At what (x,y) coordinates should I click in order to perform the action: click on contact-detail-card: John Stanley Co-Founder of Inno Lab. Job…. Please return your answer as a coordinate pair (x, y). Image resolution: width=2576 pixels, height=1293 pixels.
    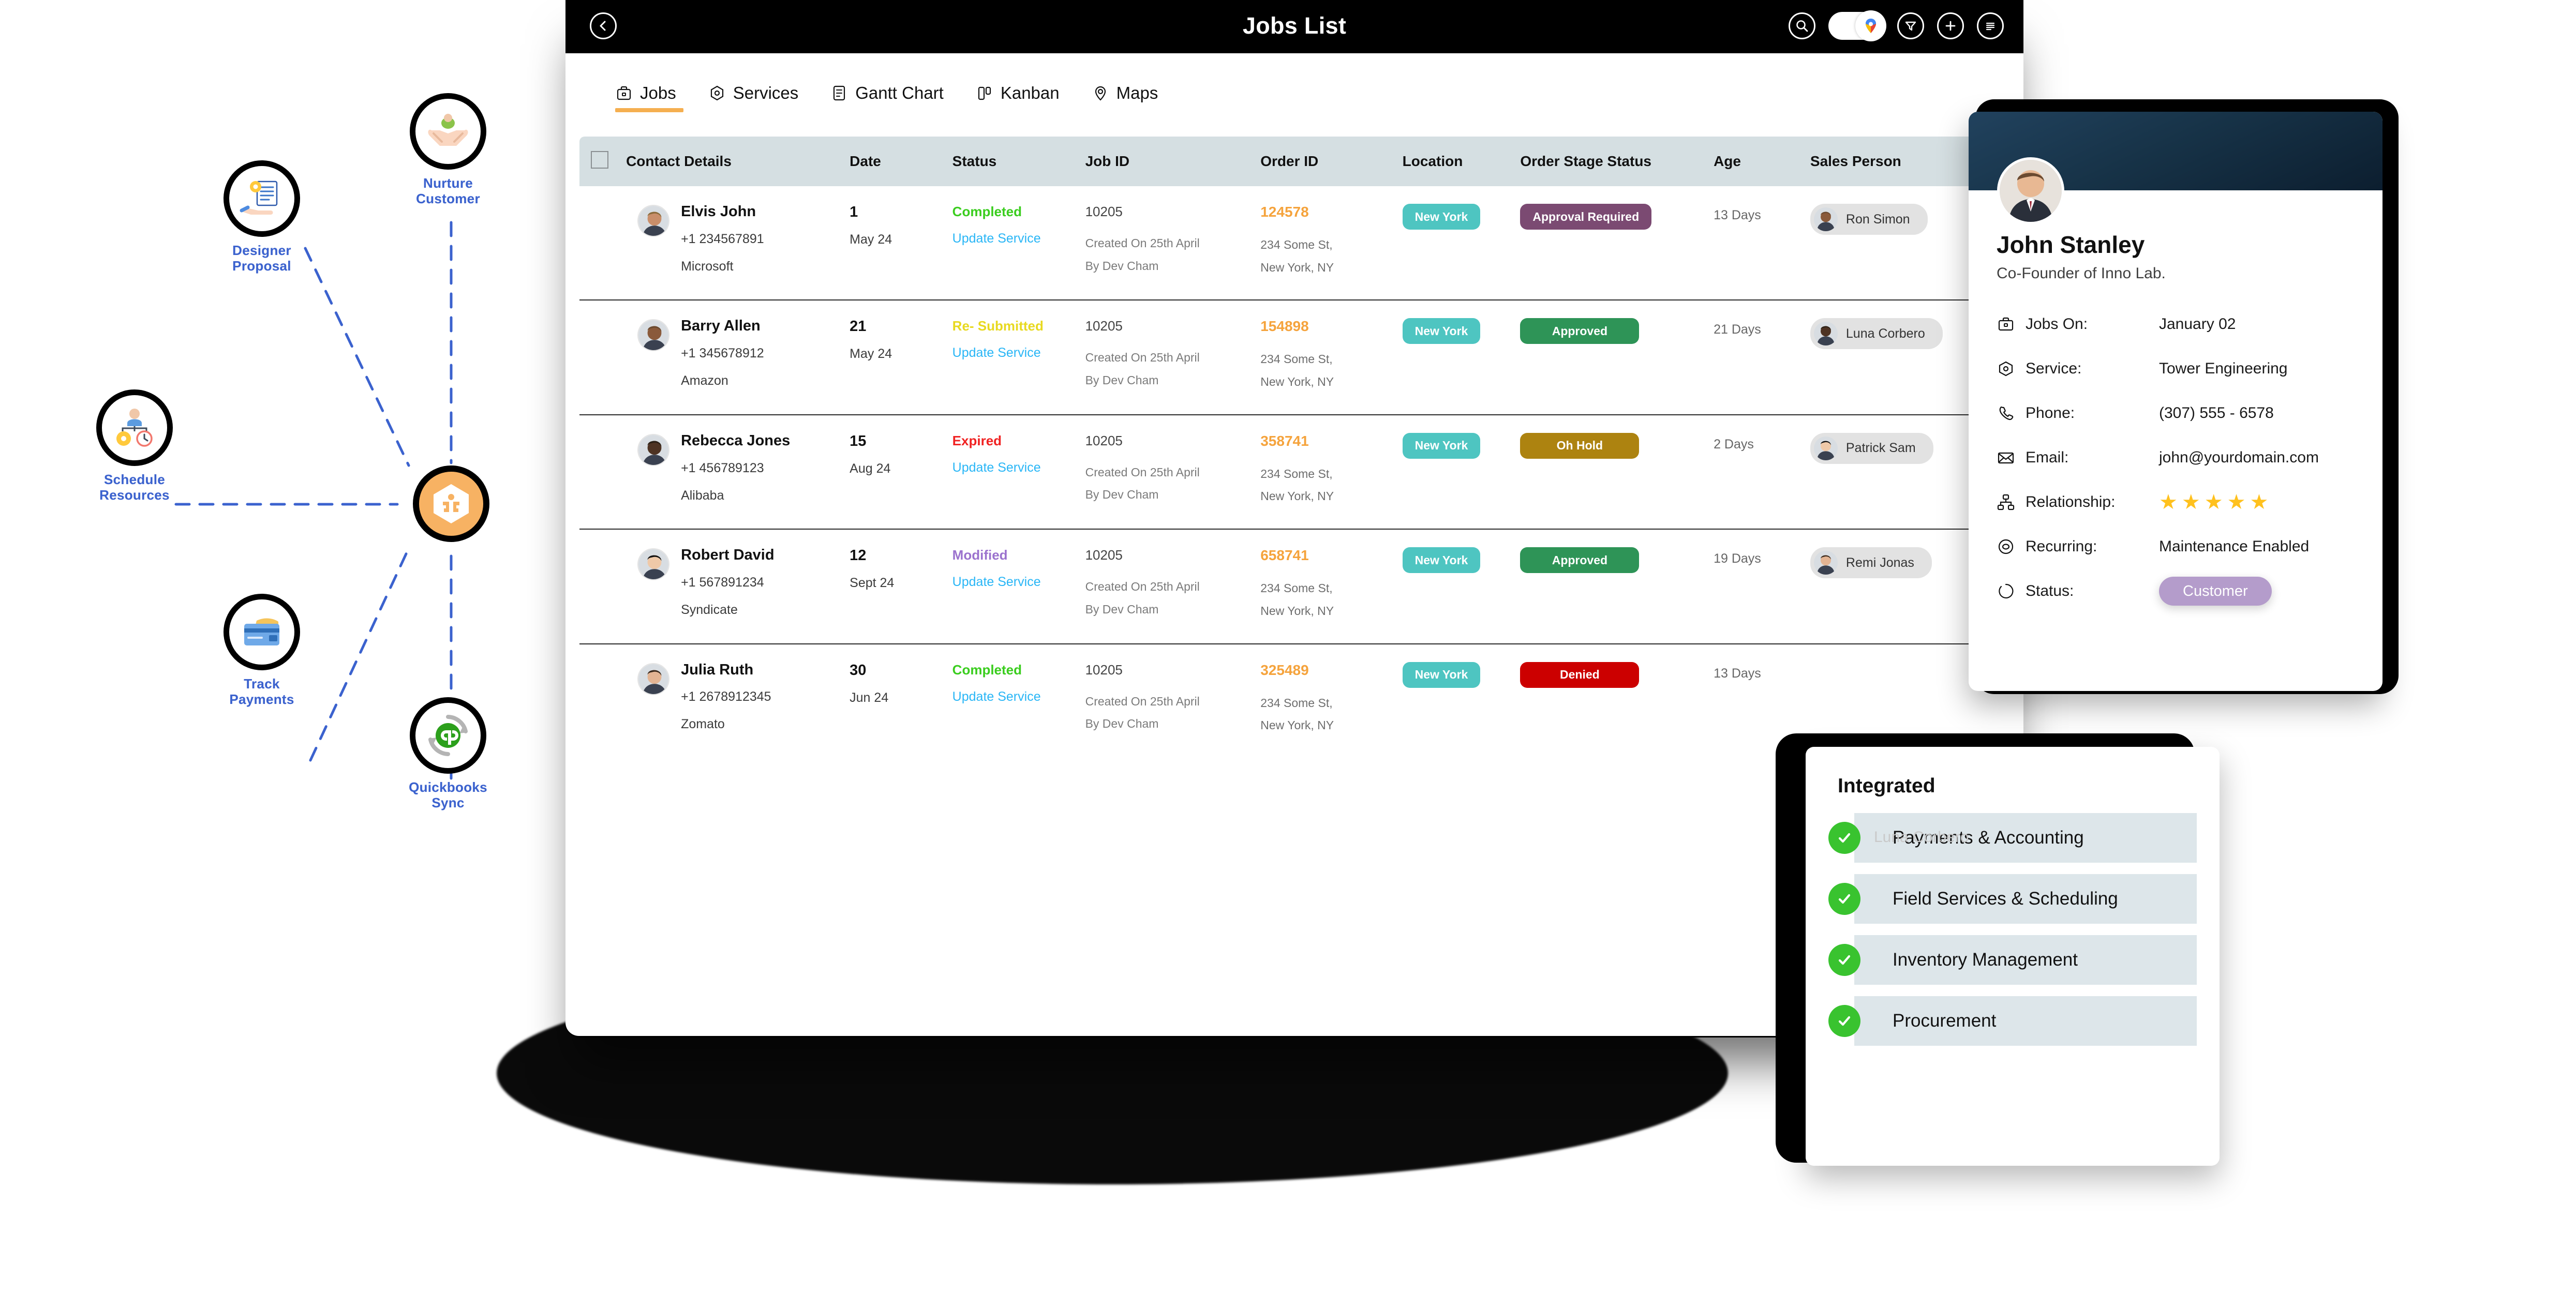
    Looking at the image, I should click on (2176, 401).